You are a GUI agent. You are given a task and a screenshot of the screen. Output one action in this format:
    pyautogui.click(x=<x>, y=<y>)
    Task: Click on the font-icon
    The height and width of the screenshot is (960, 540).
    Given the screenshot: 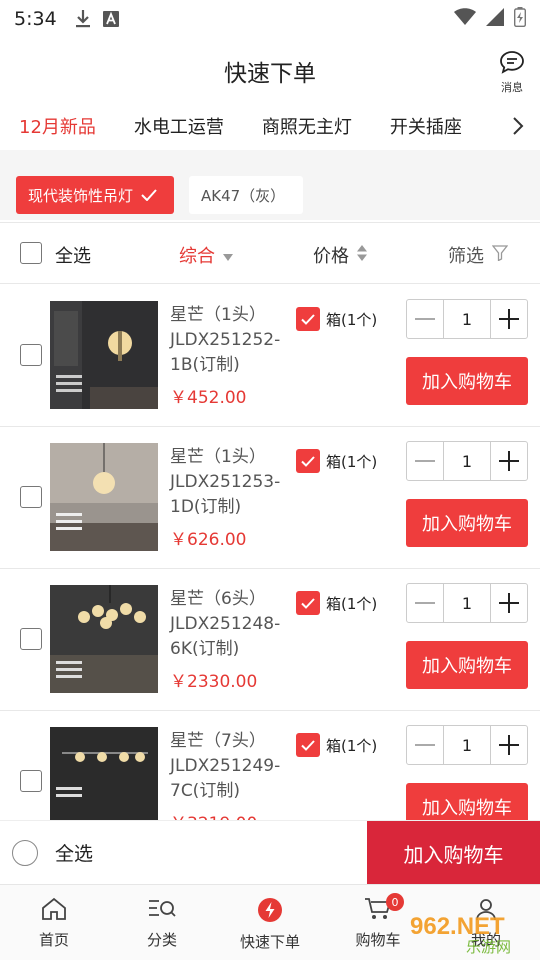 What is the action you would take?
    pyautogui.click(x=110, y=19)
    